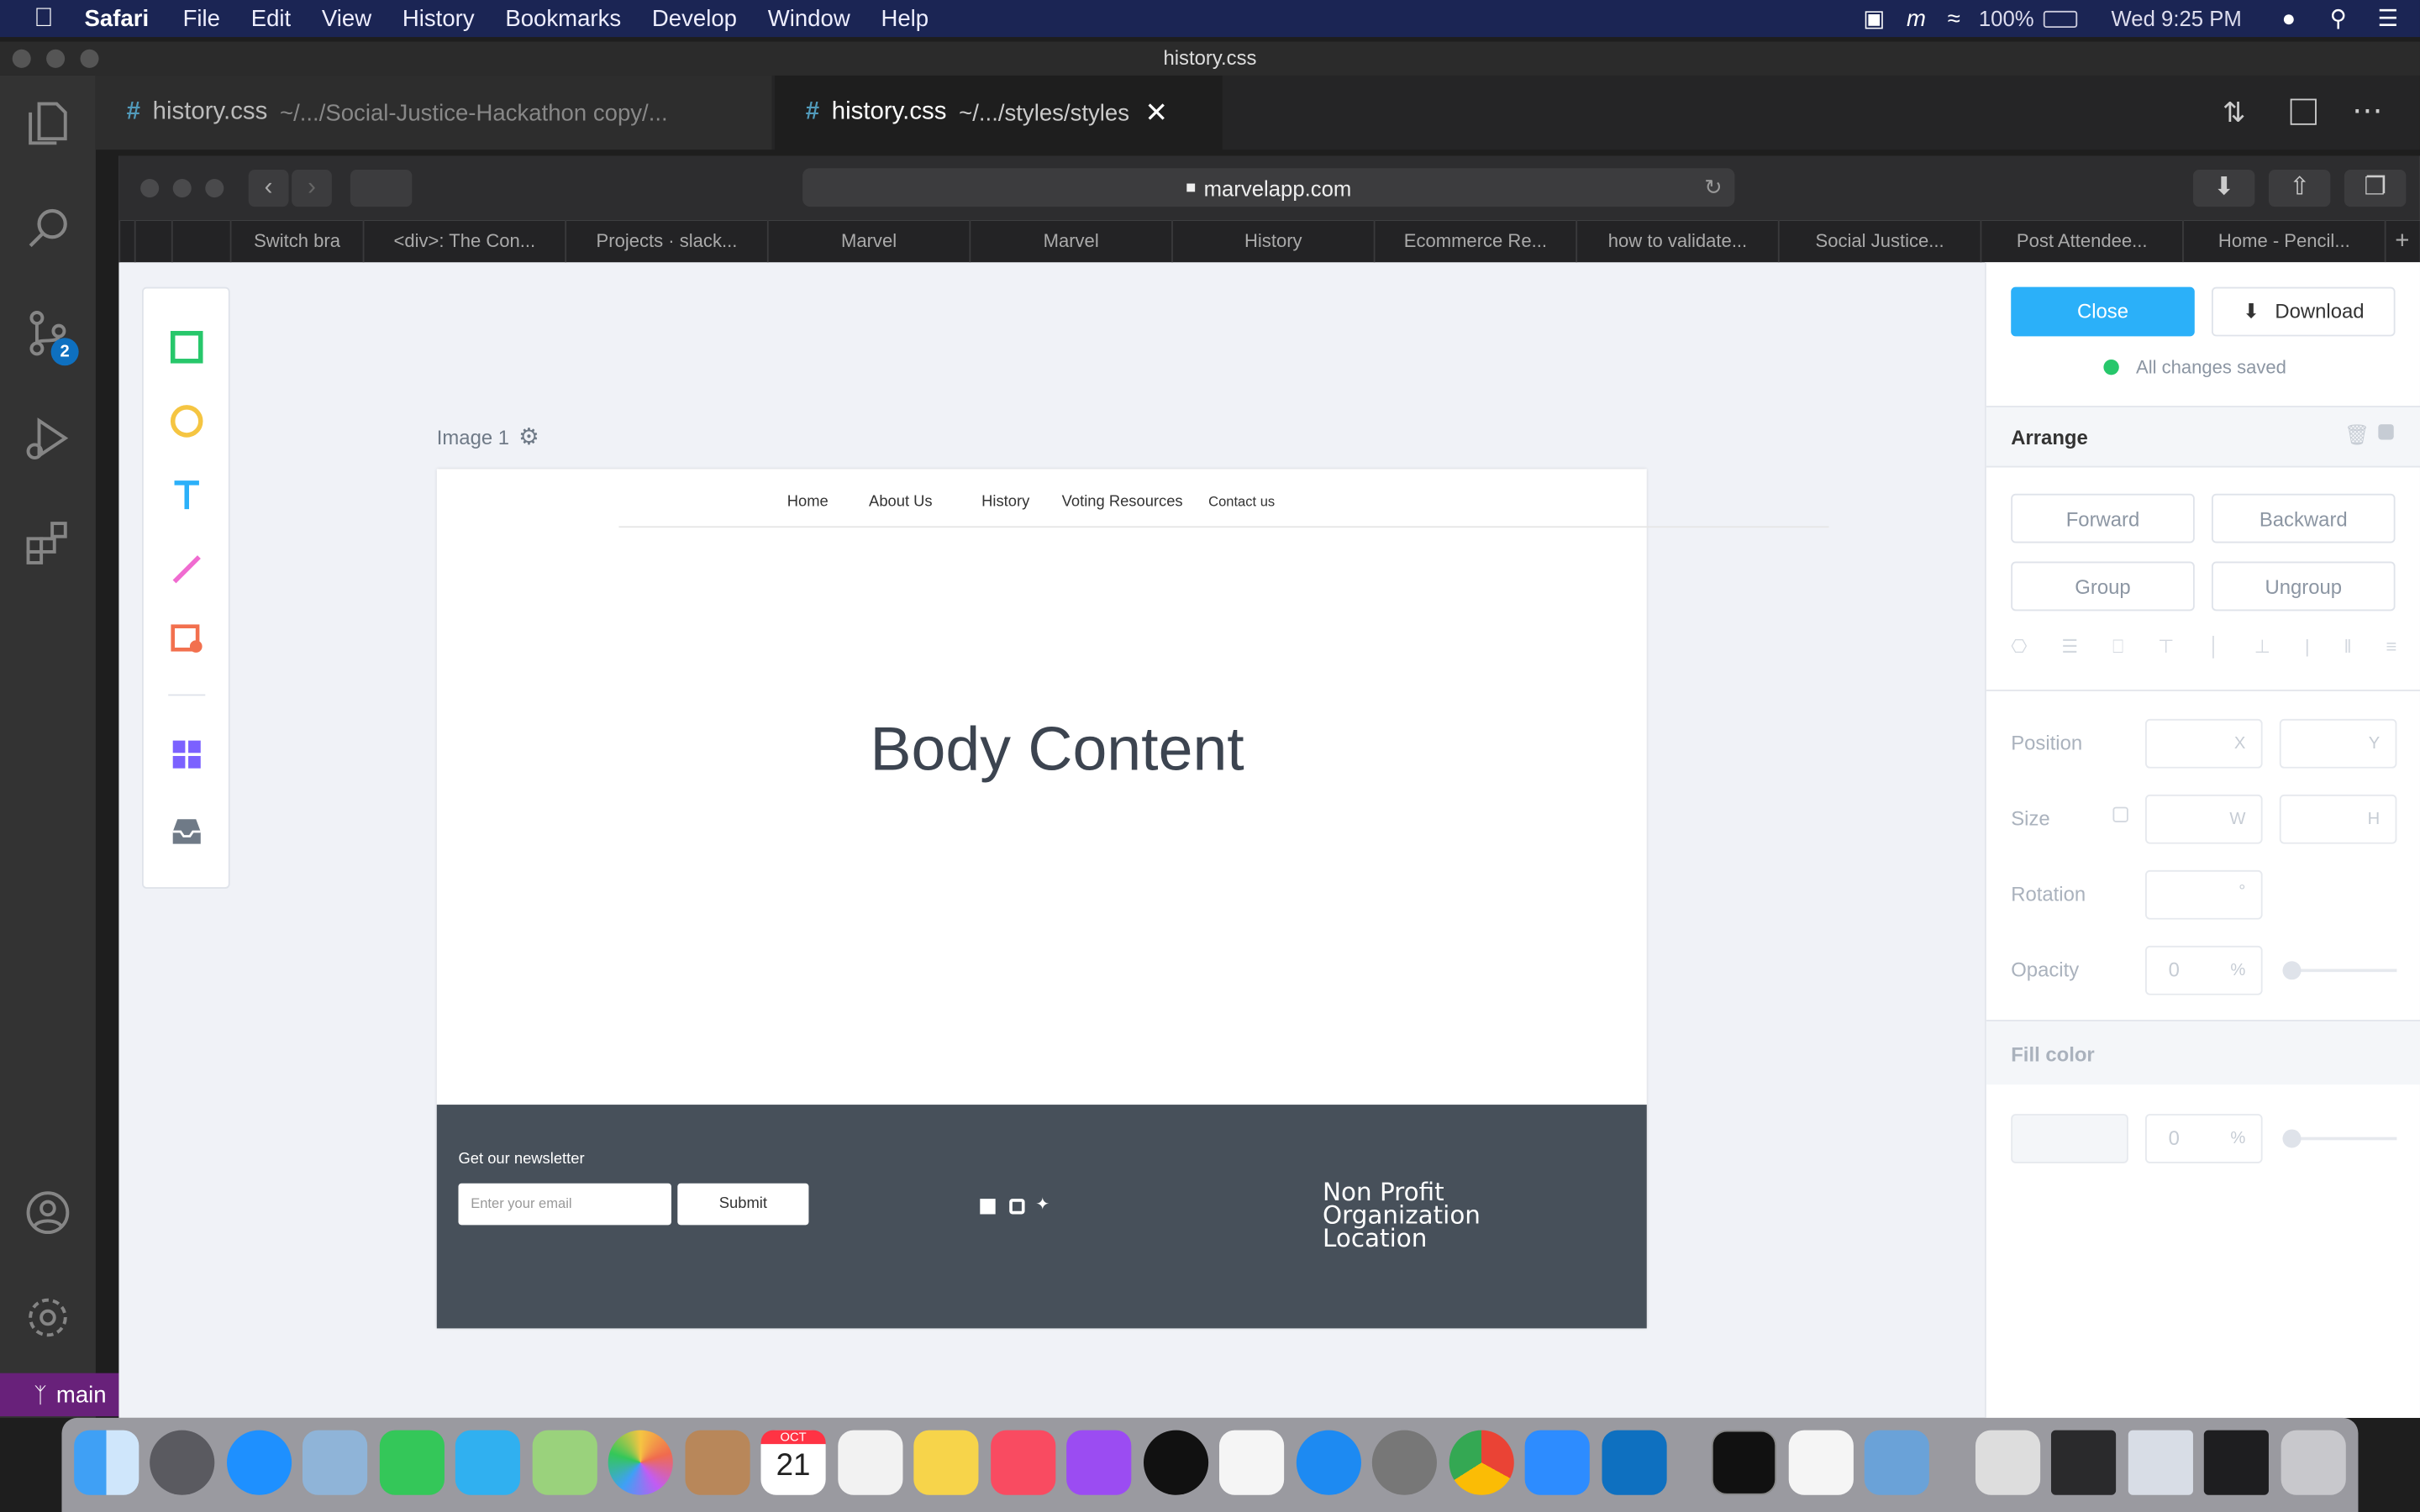  Describe the element at coordinates (1896, 1462) in the screenshot. I see `image-viewer-icon` at that location.